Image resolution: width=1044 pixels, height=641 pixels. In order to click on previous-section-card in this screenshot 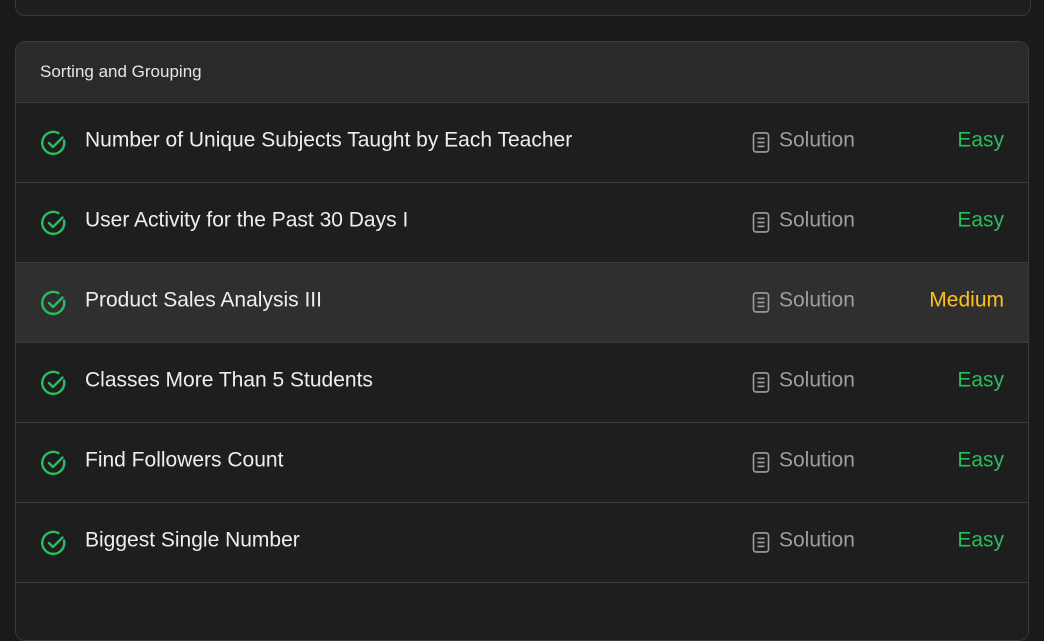, I will do `click(523, 8)`.